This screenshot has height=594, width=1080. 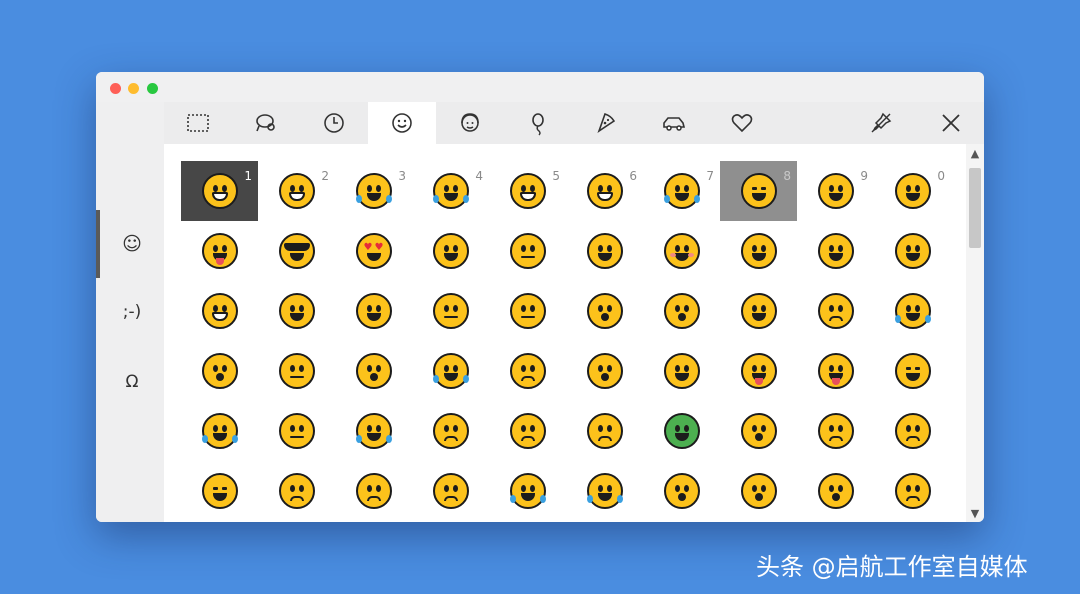 I want to click on scroll-up-arrow-icon: ▲, so click(x=975, y=153).